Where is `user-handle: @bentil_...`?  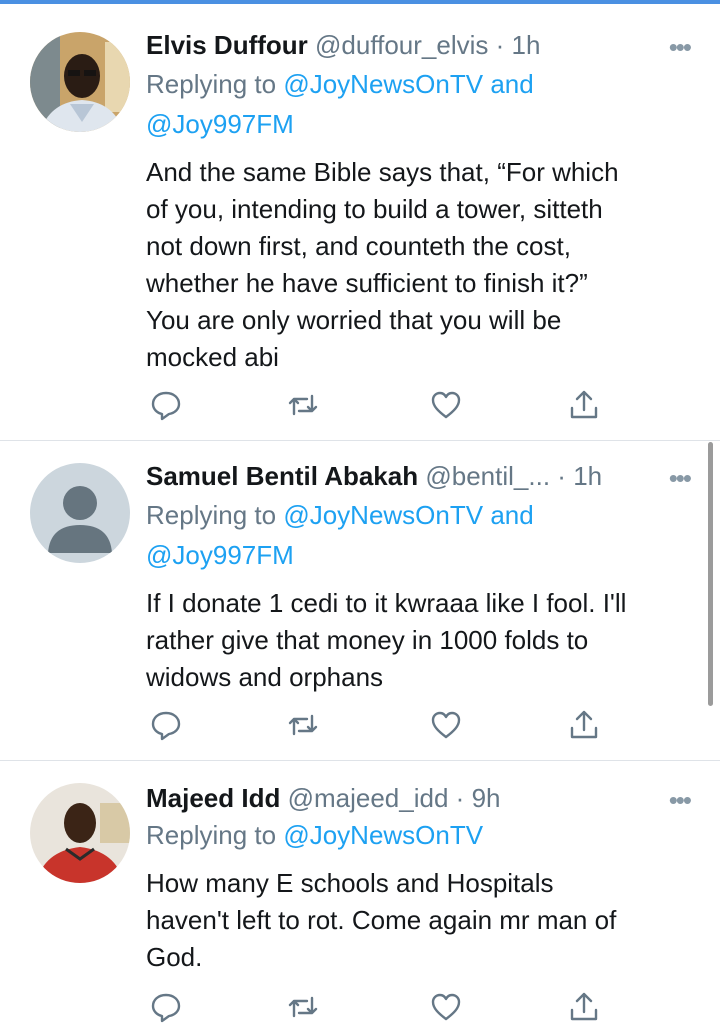
user-handle: @bentil_... is located at coordinates (487, 476).